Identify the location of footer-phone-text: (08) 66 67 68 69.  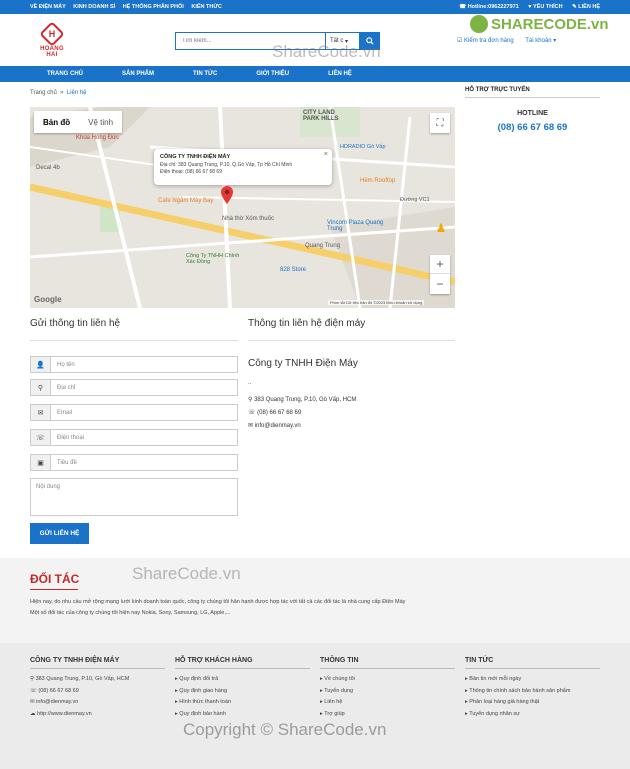
(58, 690).